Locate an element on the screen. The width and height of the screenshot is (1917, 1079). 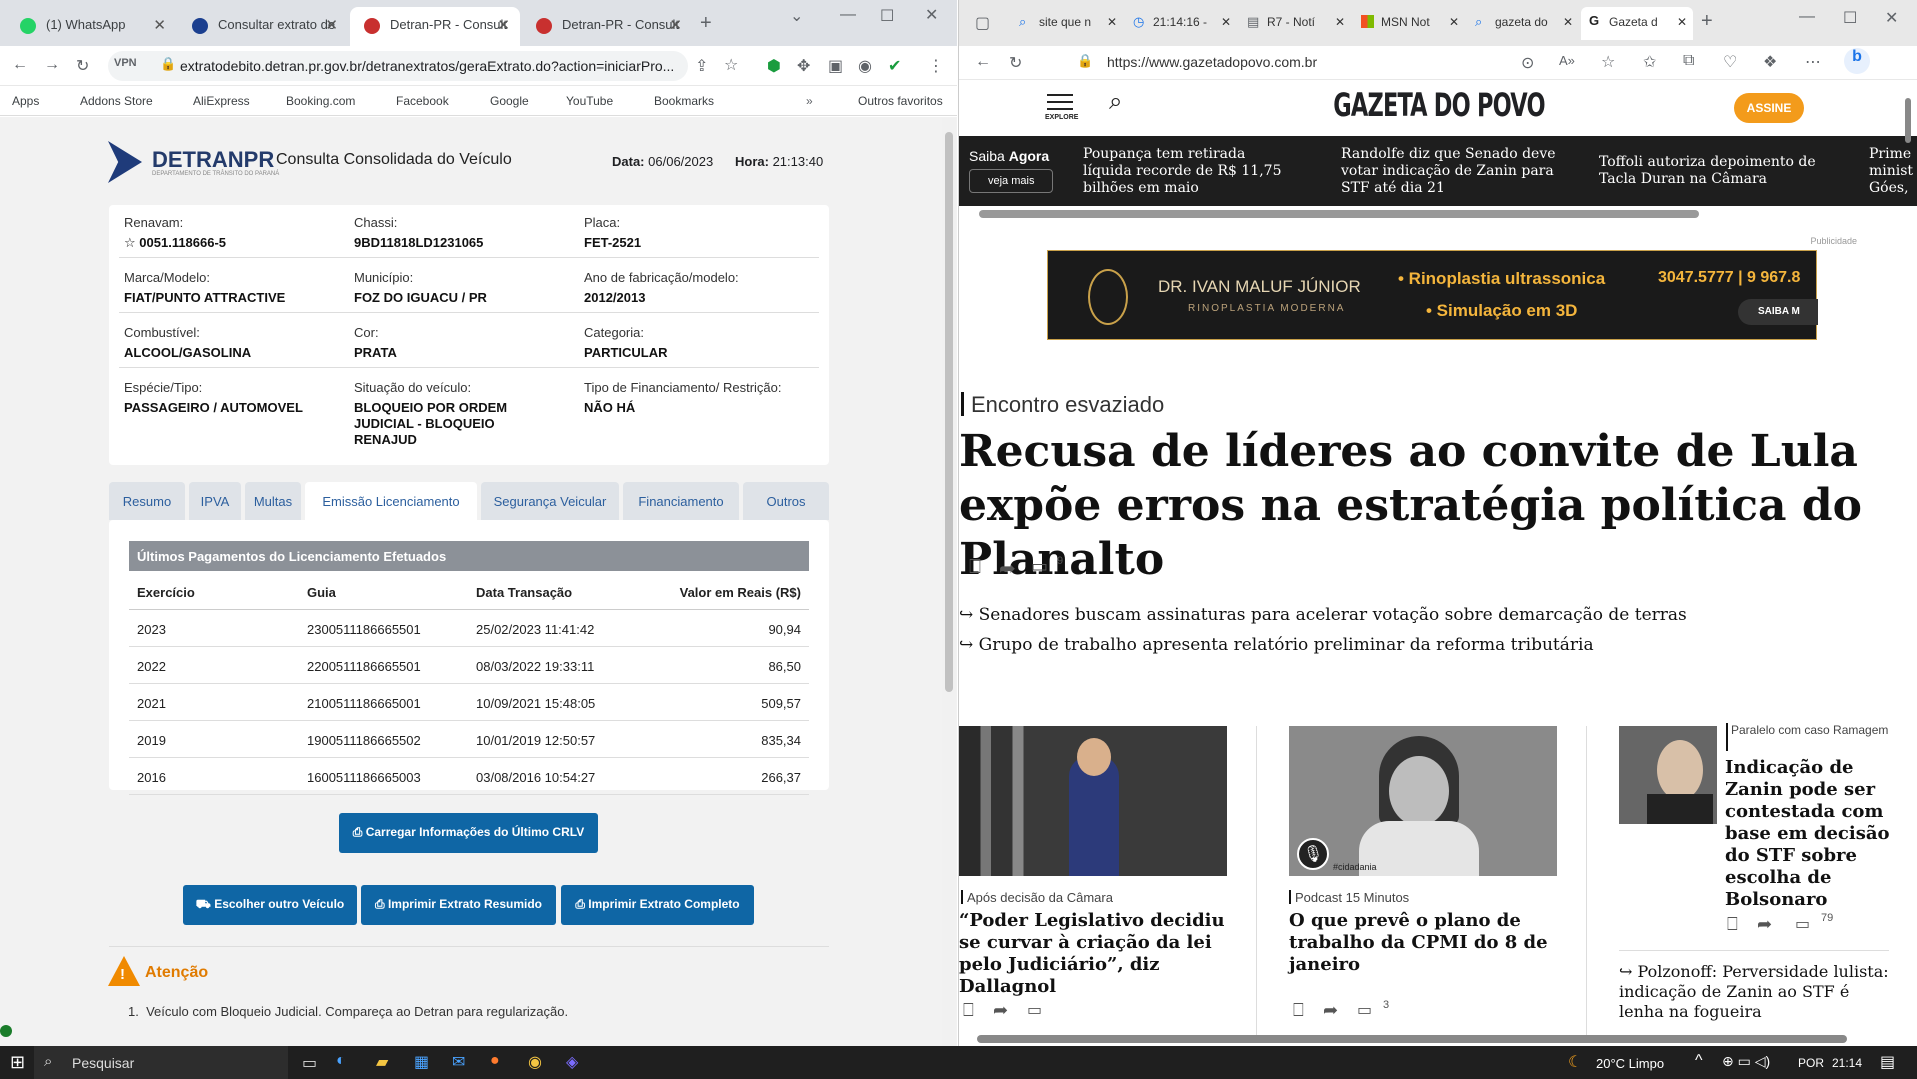
tab-r7: ▤ R7 - Notí ✕ is located at coordinates (1295, 23).